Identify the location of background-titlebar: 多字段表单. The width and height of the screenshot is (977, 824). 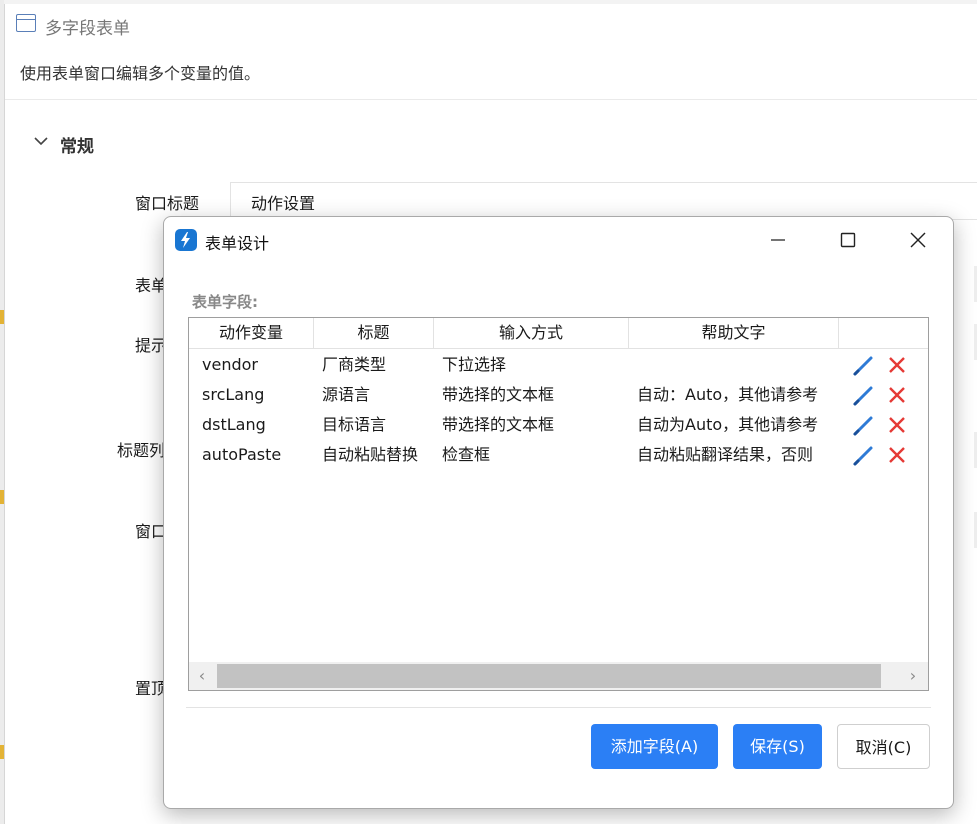
(491, 26).